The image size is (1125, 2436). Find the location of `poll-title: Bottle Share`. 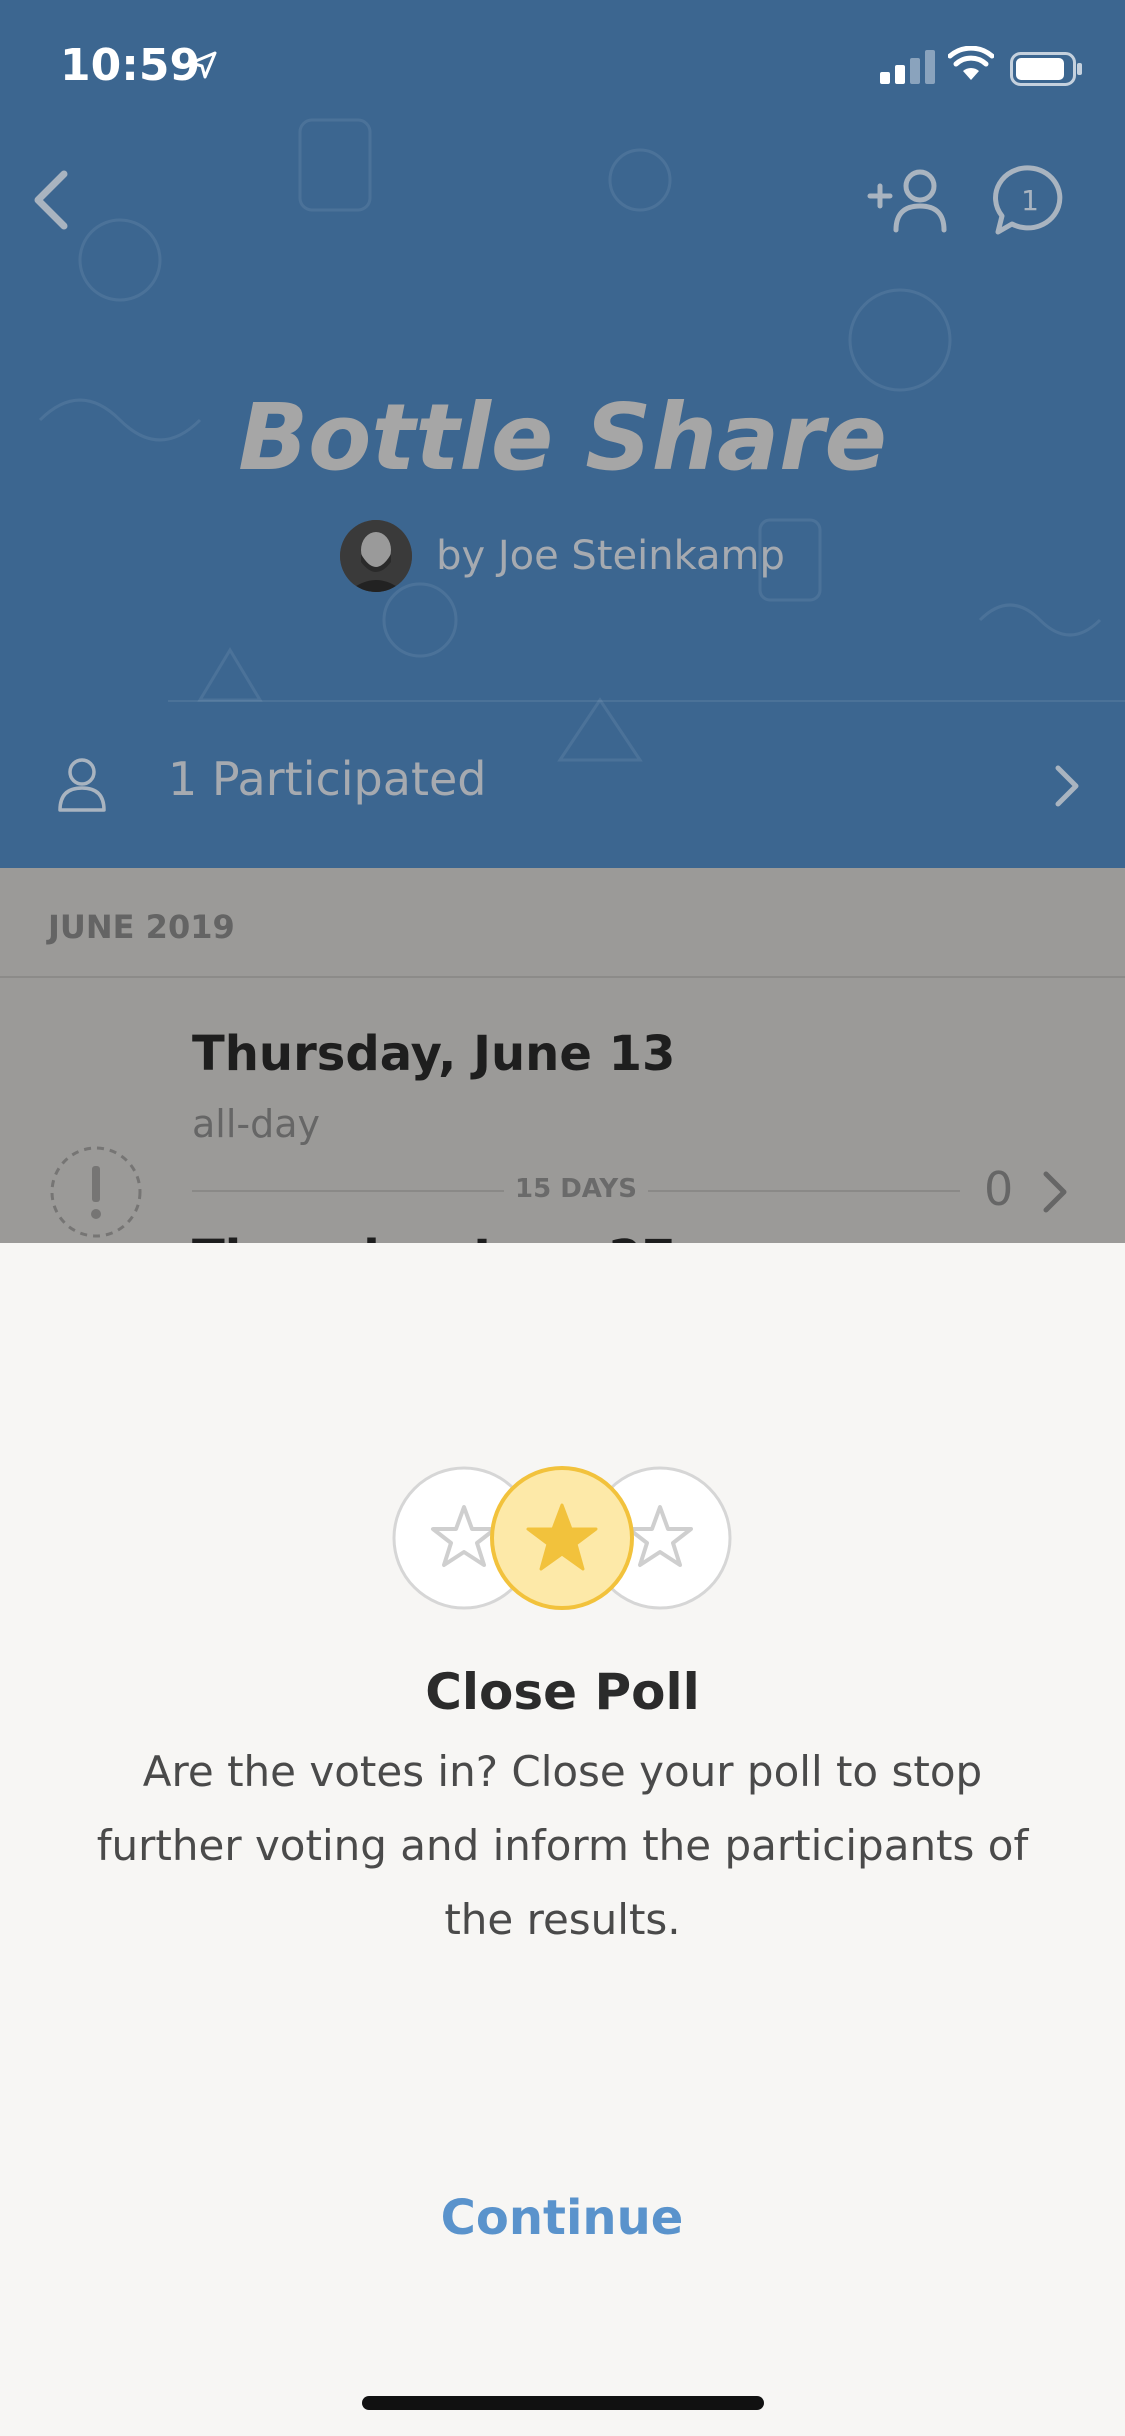

poll-title: Bottle Share is located at coordinates (562, 437).